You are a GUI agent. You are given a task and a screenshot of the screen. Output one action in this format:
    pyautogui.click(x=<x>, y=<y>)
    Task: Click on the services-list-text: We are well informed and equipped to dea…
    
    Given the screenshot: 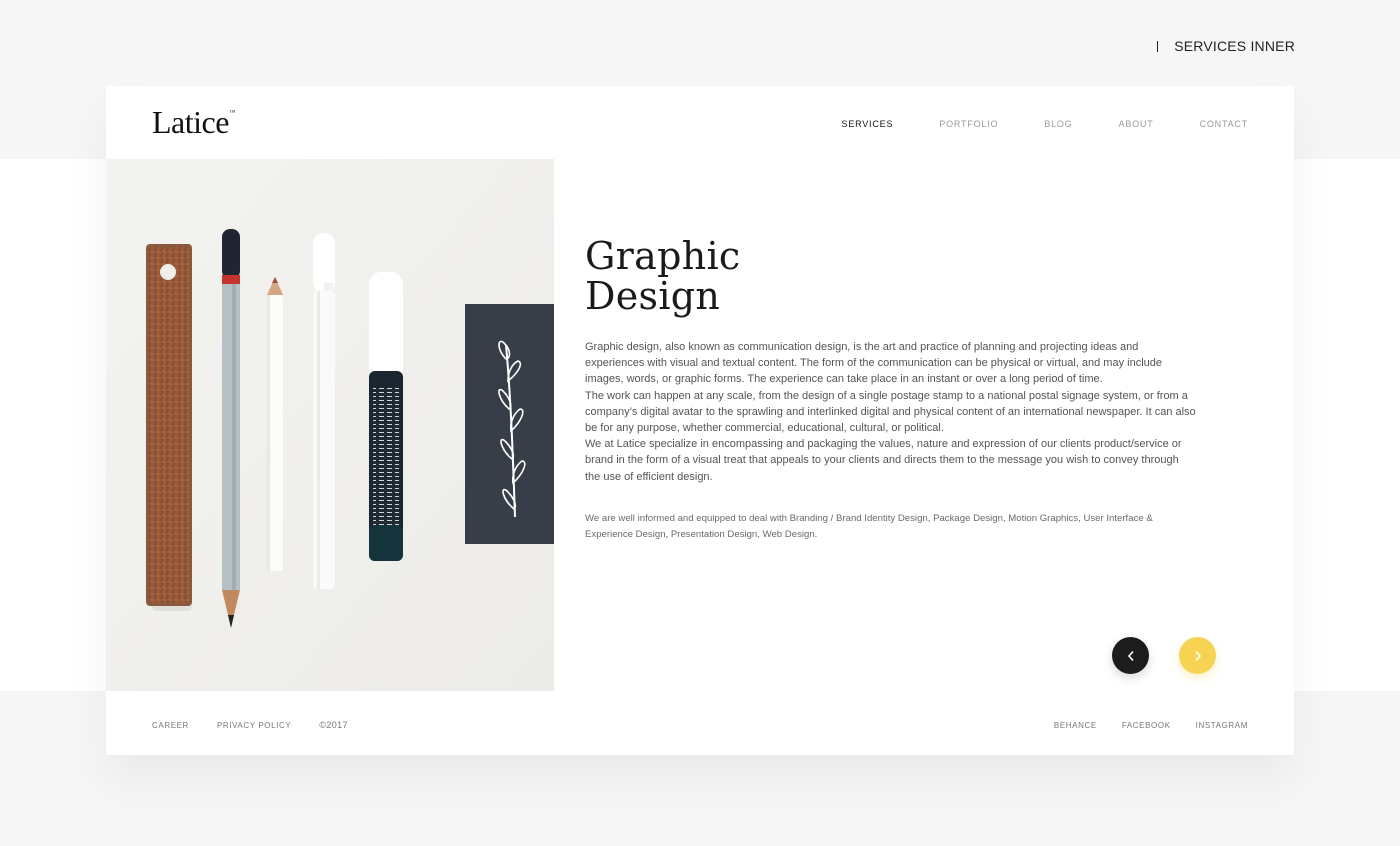 What is the action you would take?
    pyautogui.click(x=869, y=526)
    